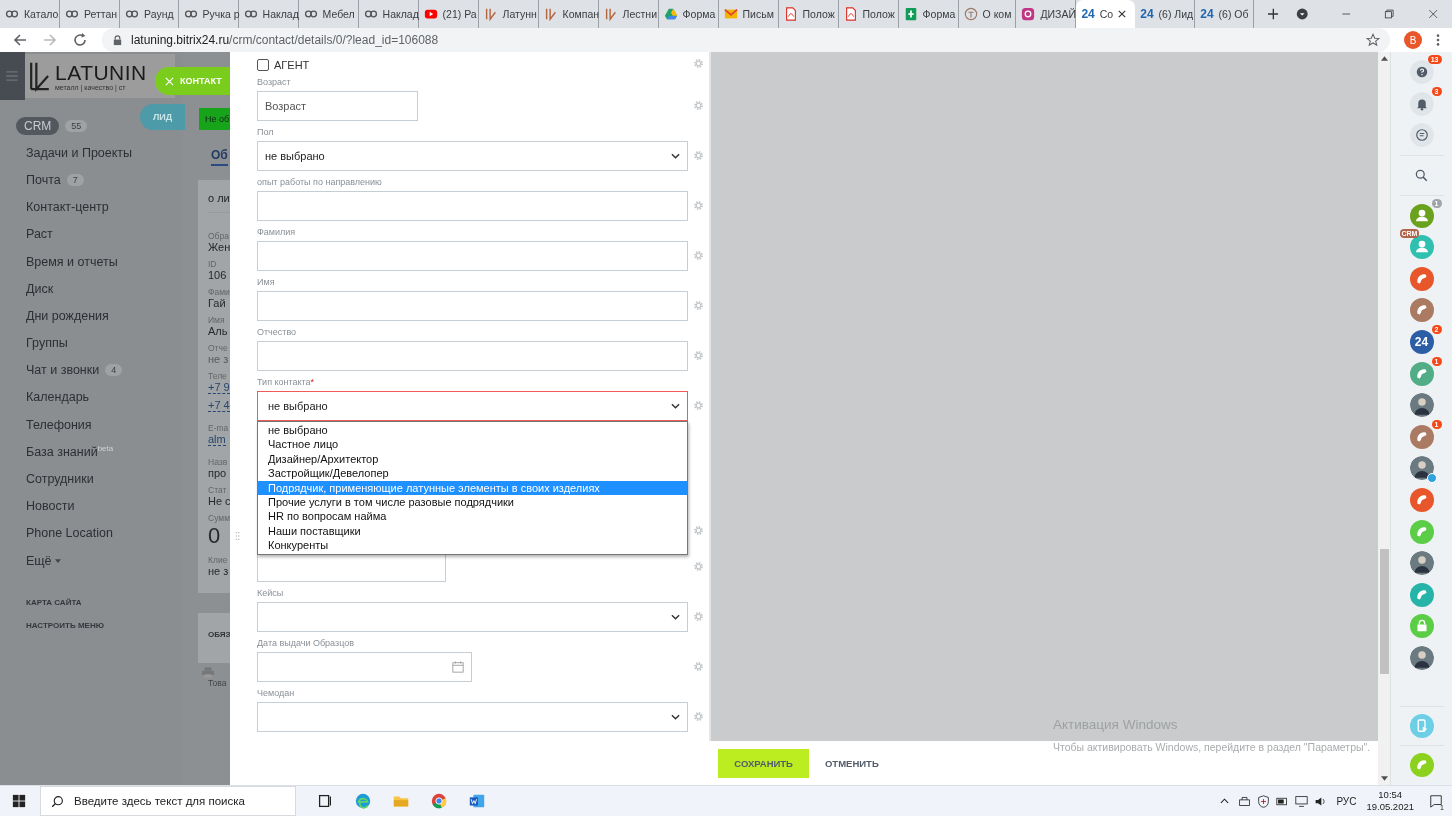 The image size is (1452, 816). What do you see at coordinates (62, 207) in the screenshot?
I see `sidebar-item: Контакт-центр` at bounding box center [62, 207].